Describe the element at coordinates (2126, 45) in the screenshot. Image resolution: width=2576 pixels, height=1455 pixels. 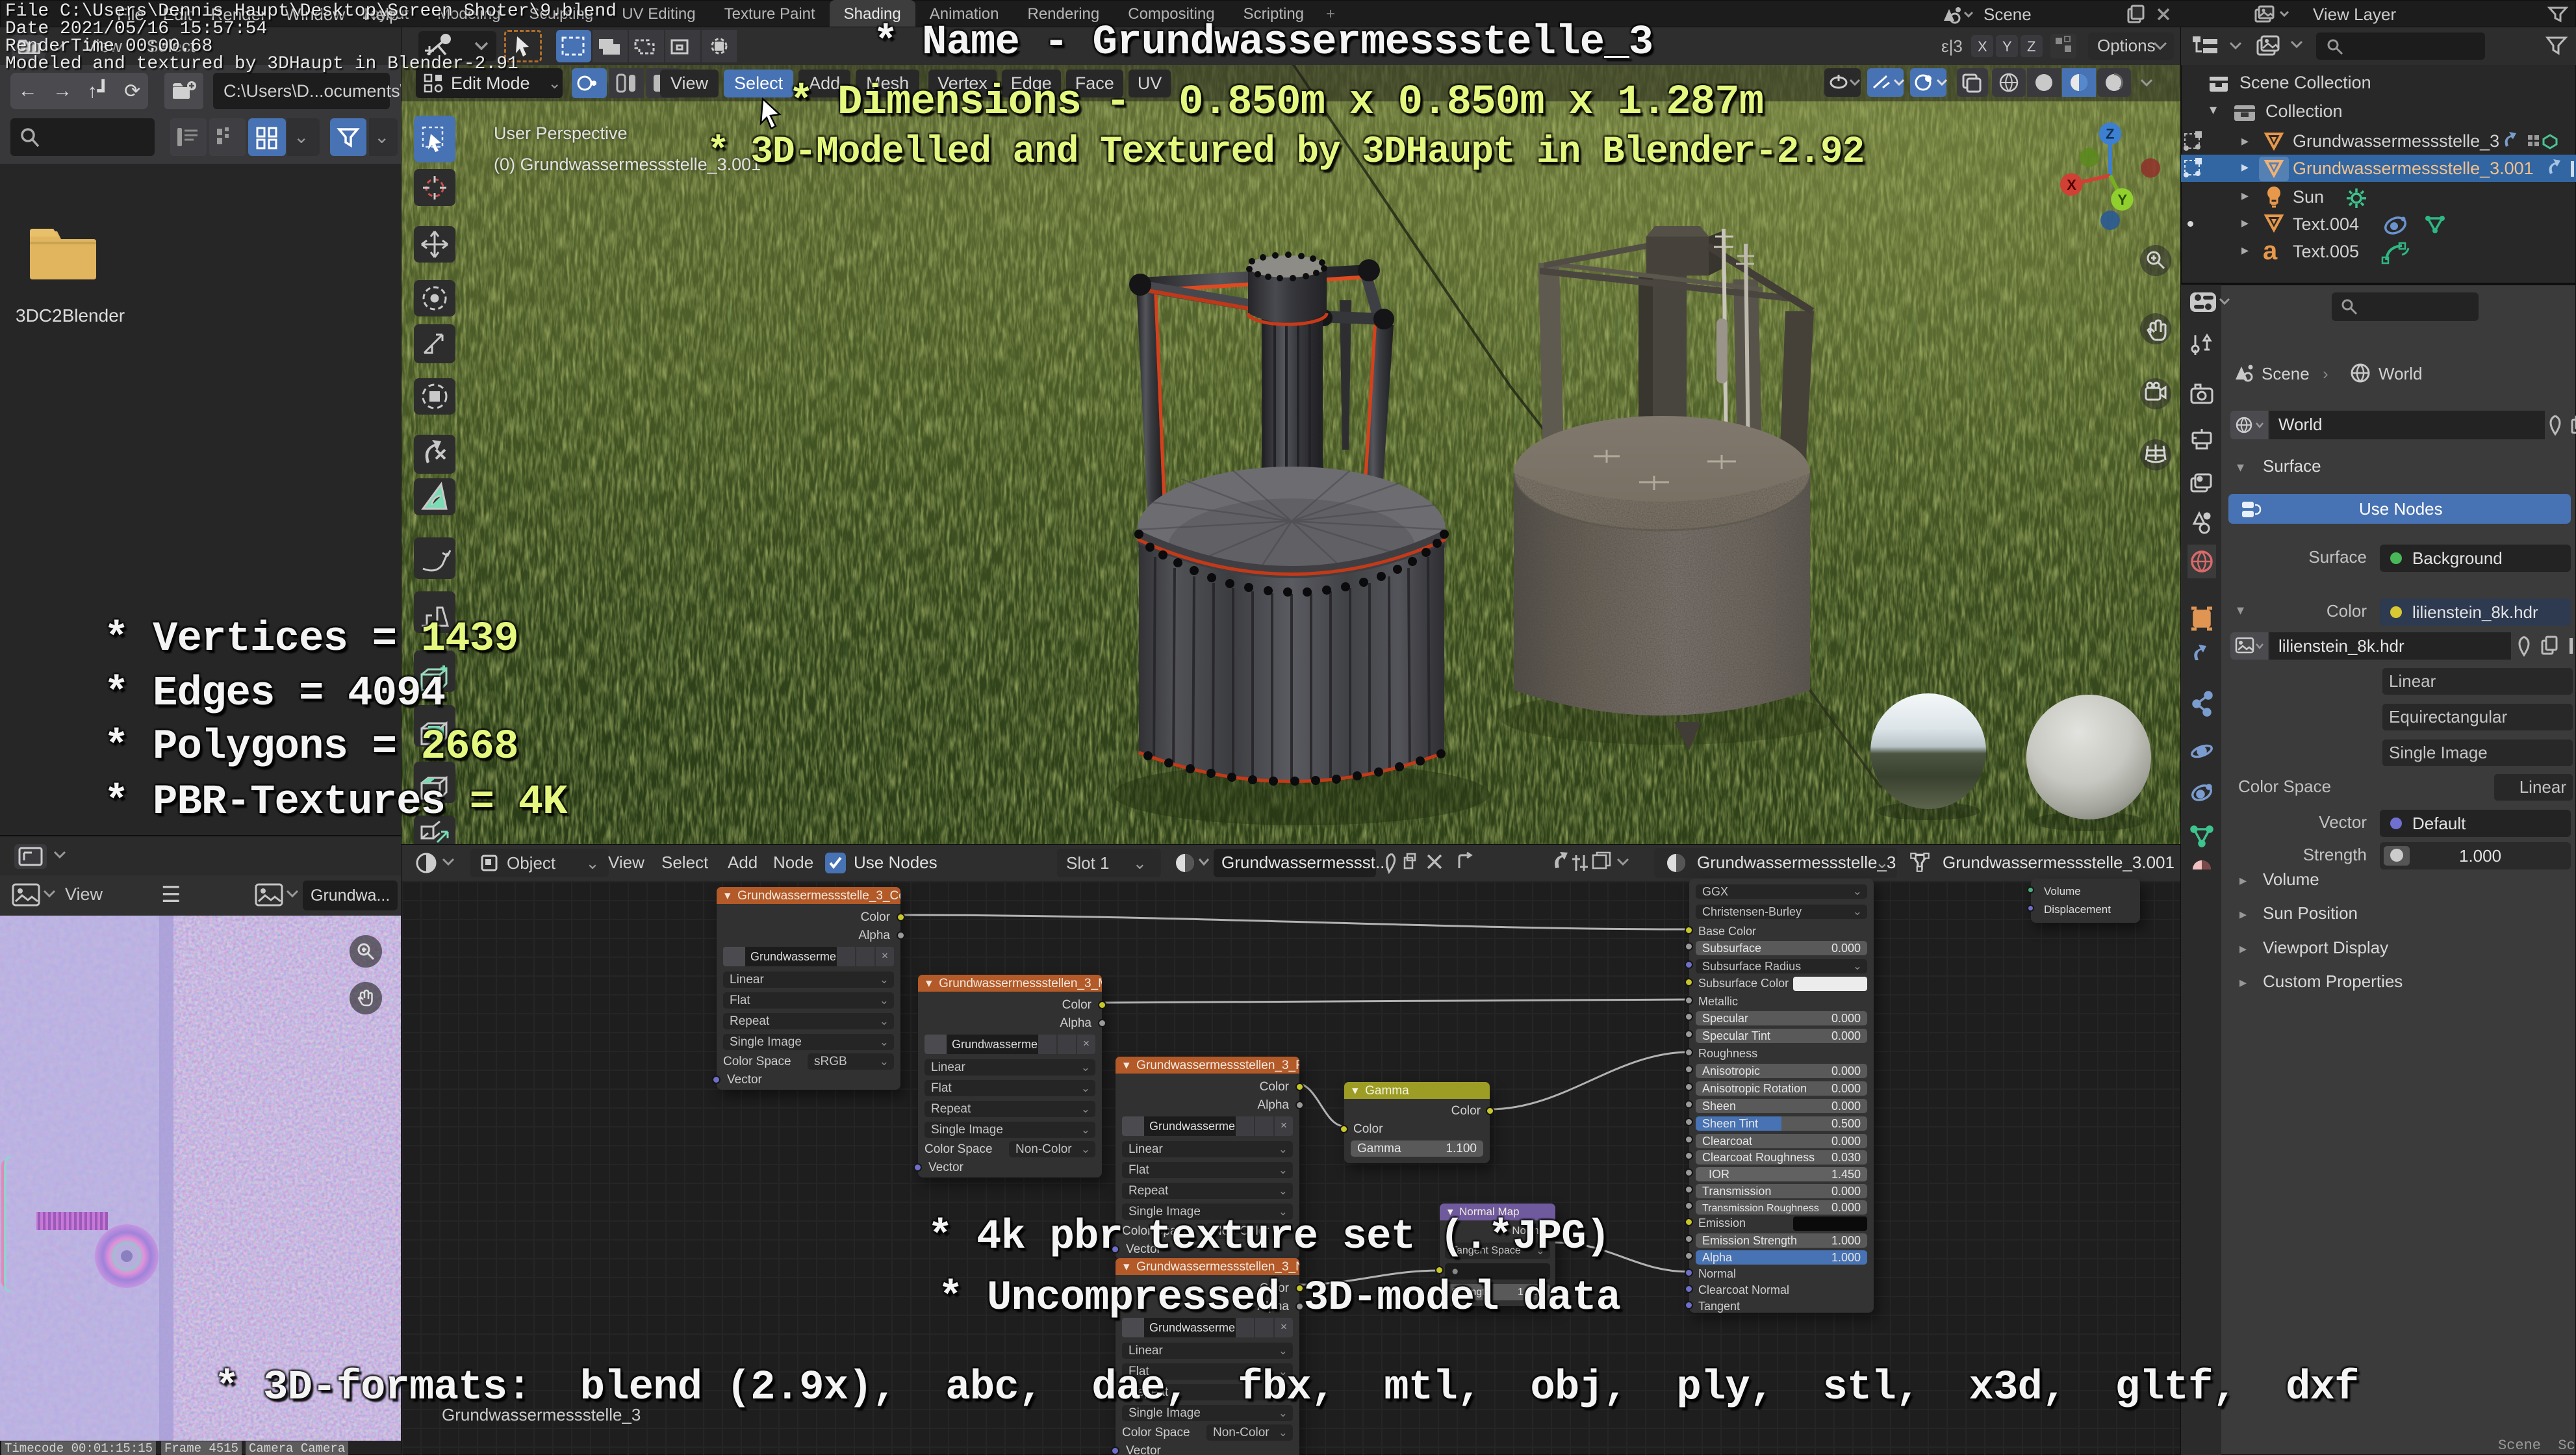
I see `svg-text: Options` at that location.